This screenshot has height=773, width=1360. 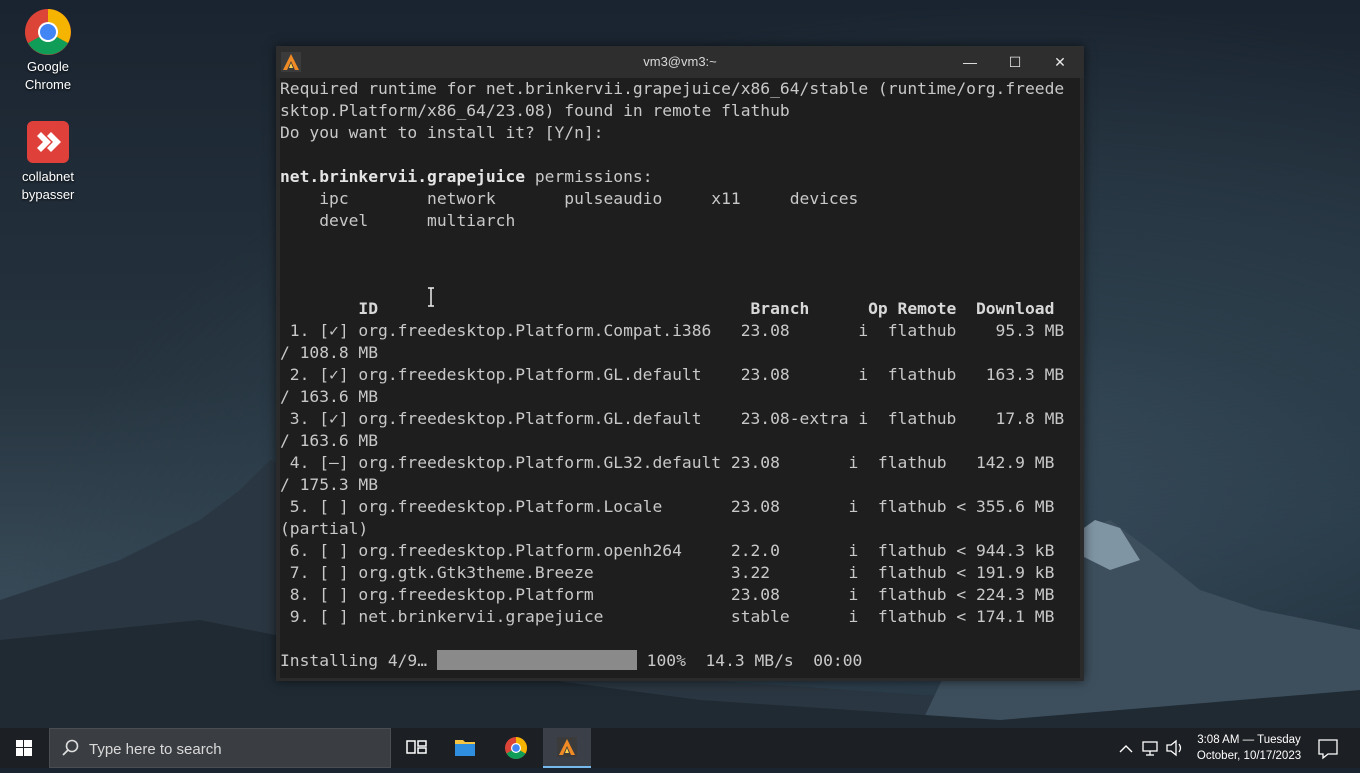 I want to click on taskbar-terminal, so click(x=567, y=748).